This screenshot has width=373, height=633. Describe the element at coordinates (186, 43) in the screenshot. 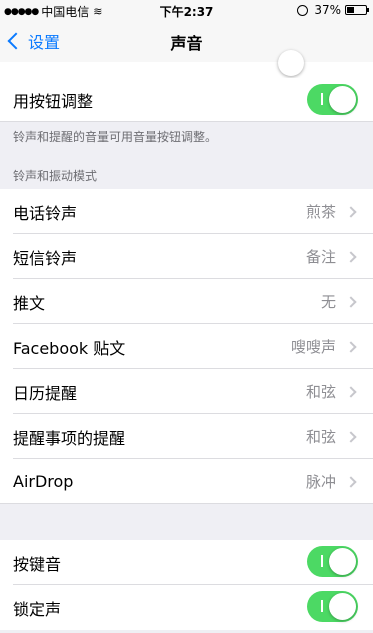

I see `page-title: 声音` at that location.